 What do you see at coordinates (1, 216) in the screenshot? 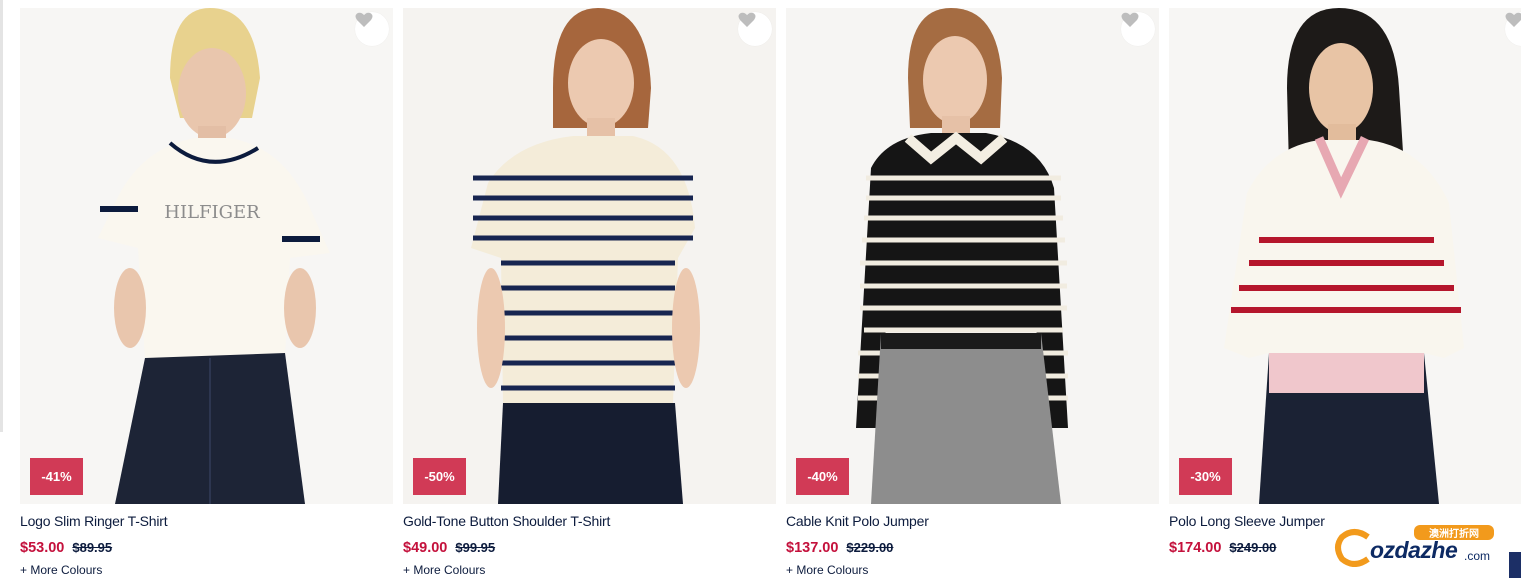
I see `left-divider` at bounding box center [1, 216].